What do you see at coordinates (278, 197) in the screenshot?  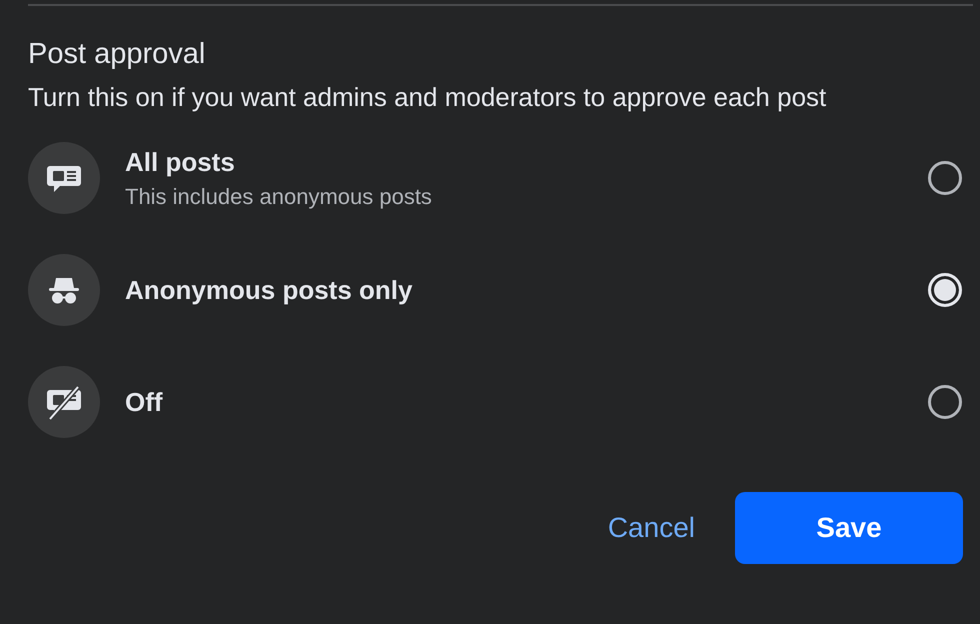 I see `option-description: This includes anonymous posts` at bounding box center [278, 197].